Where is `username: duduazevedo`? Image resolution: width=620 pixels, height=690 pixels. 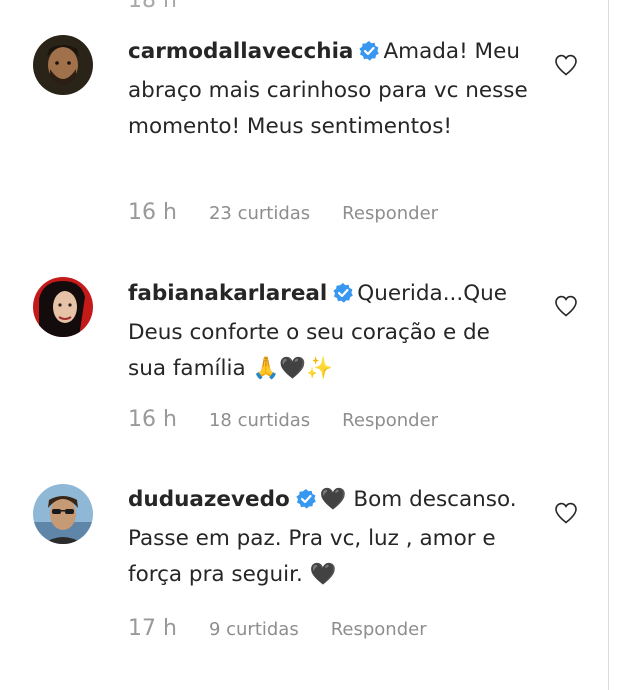
username: duduazevedo is located at coordinates (209, 499).